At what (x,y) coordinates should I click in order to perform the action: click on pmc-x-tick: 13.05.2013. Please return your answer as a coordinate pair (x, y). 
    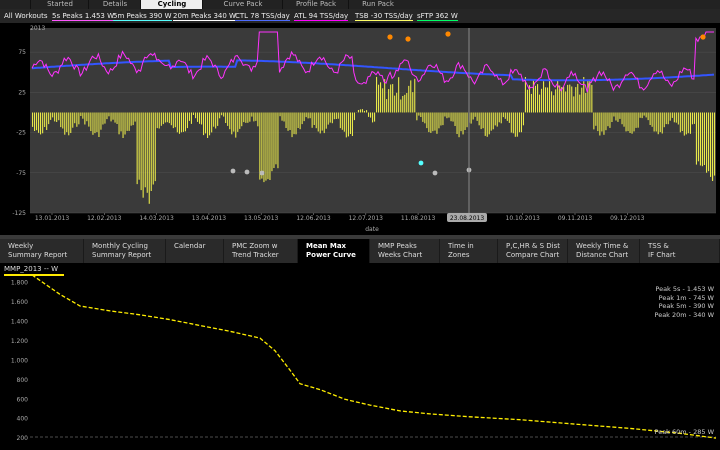
    Looking at the image, I should click on (261, 218).